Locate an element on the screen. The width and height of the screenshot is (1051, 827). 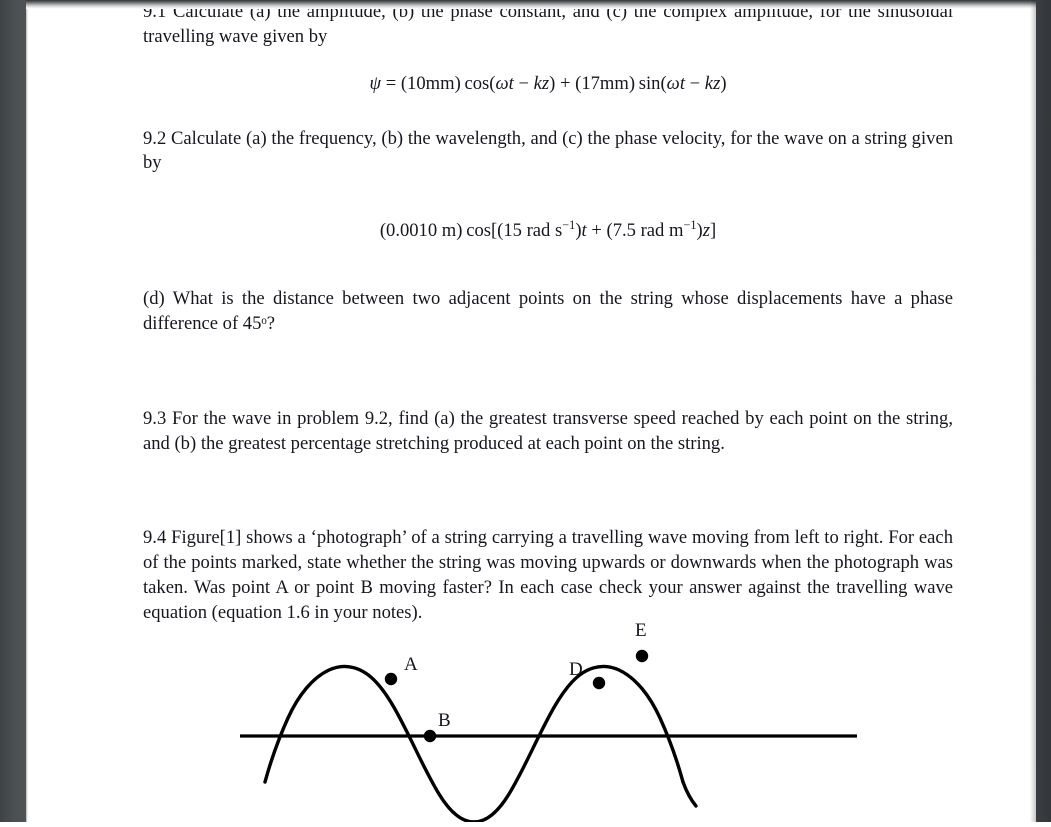
equation-9-1-omega: ω is located at coordinates (502, 83).